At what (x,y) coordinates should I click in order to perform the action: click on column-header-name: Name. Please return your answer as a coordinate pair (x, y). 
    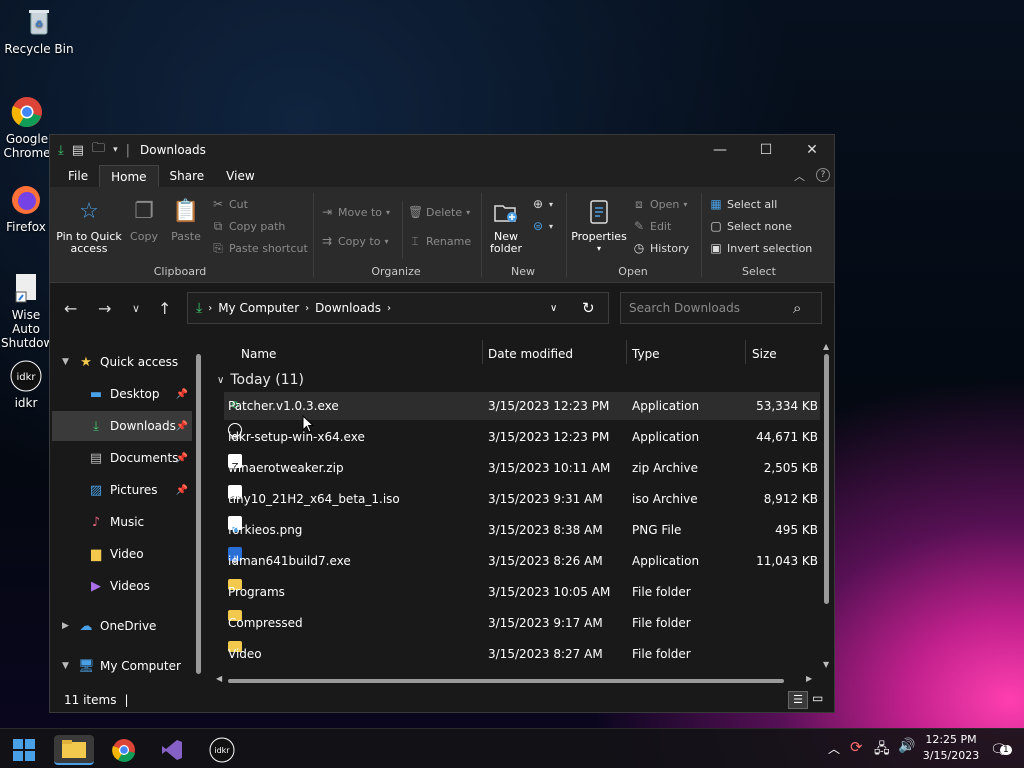
    Looking at the image, I should click on (258, 354).